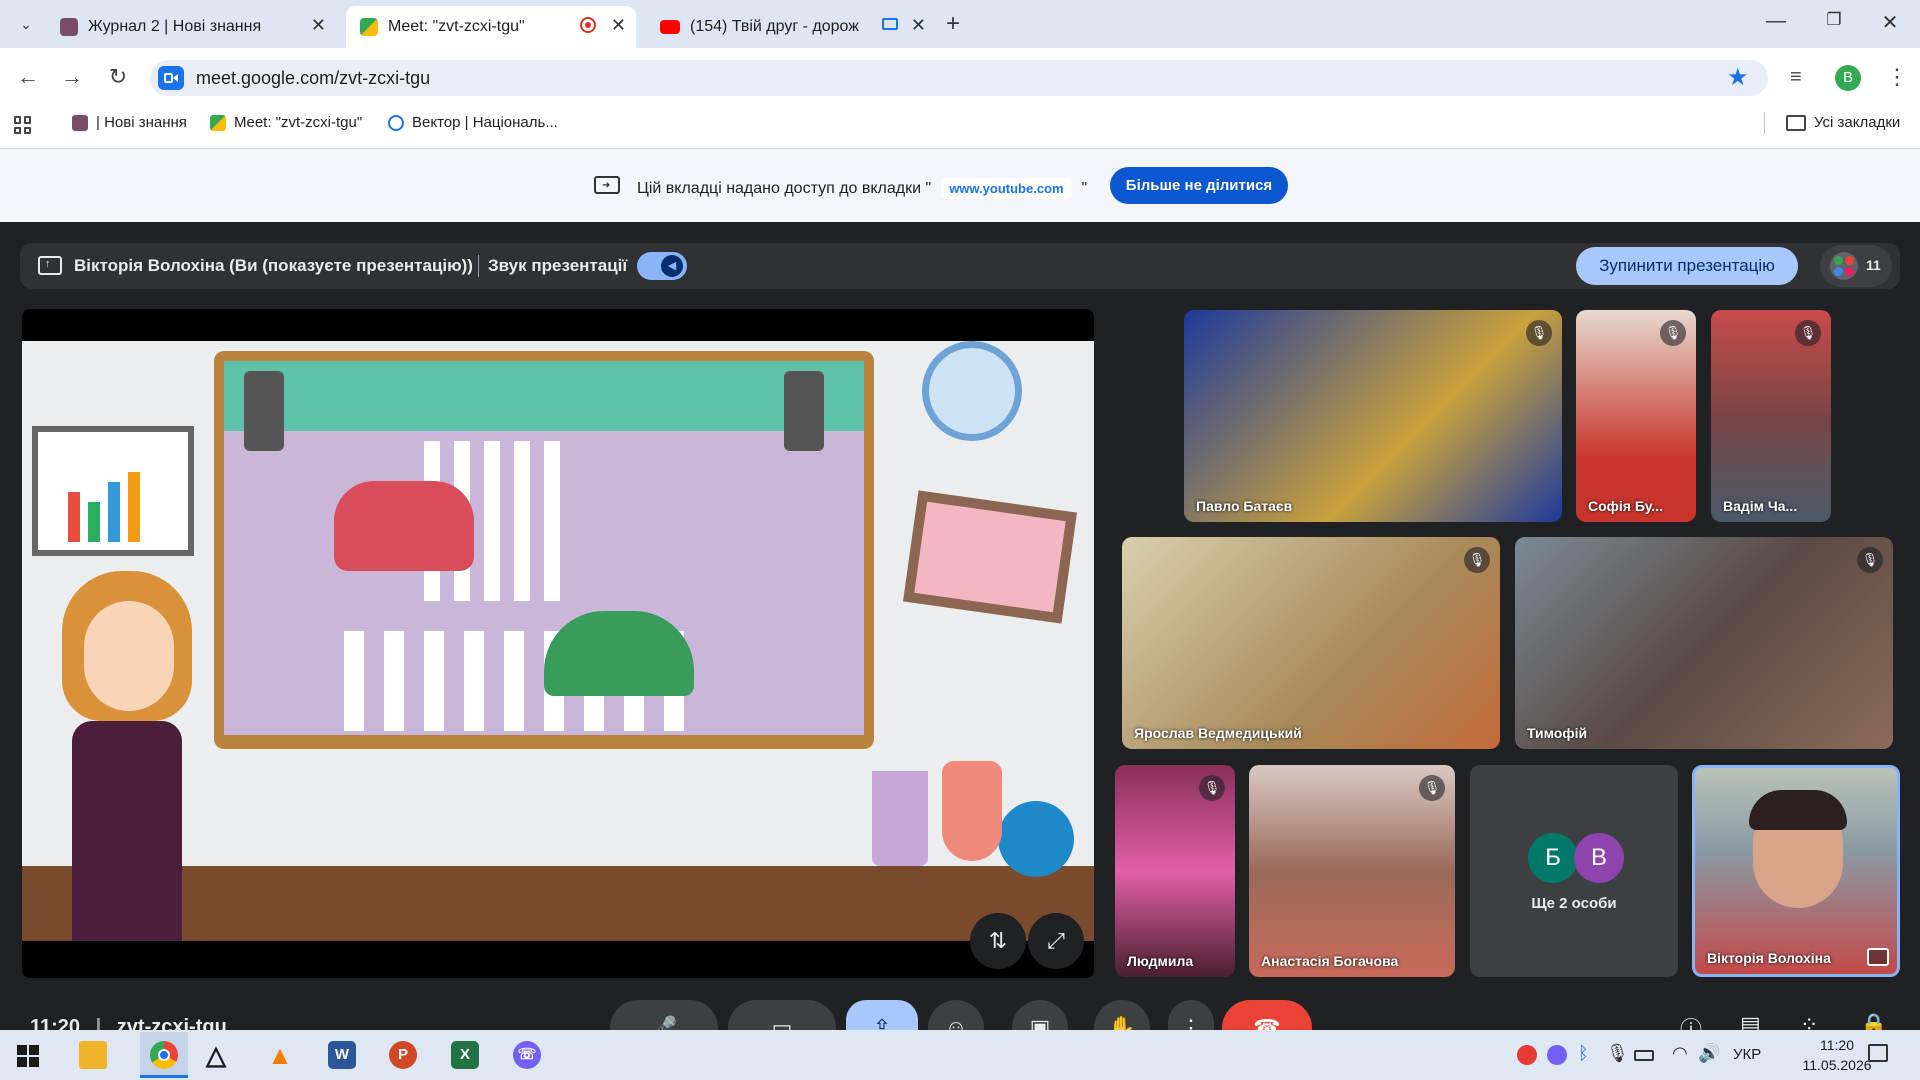 The height and width of the screenshot is (1080, 1920). What do you see at coordinates (1574, 903) in the screenshot?
I see `more-participants-label: Ще 2 особи` at bounding box center [1574, 903].